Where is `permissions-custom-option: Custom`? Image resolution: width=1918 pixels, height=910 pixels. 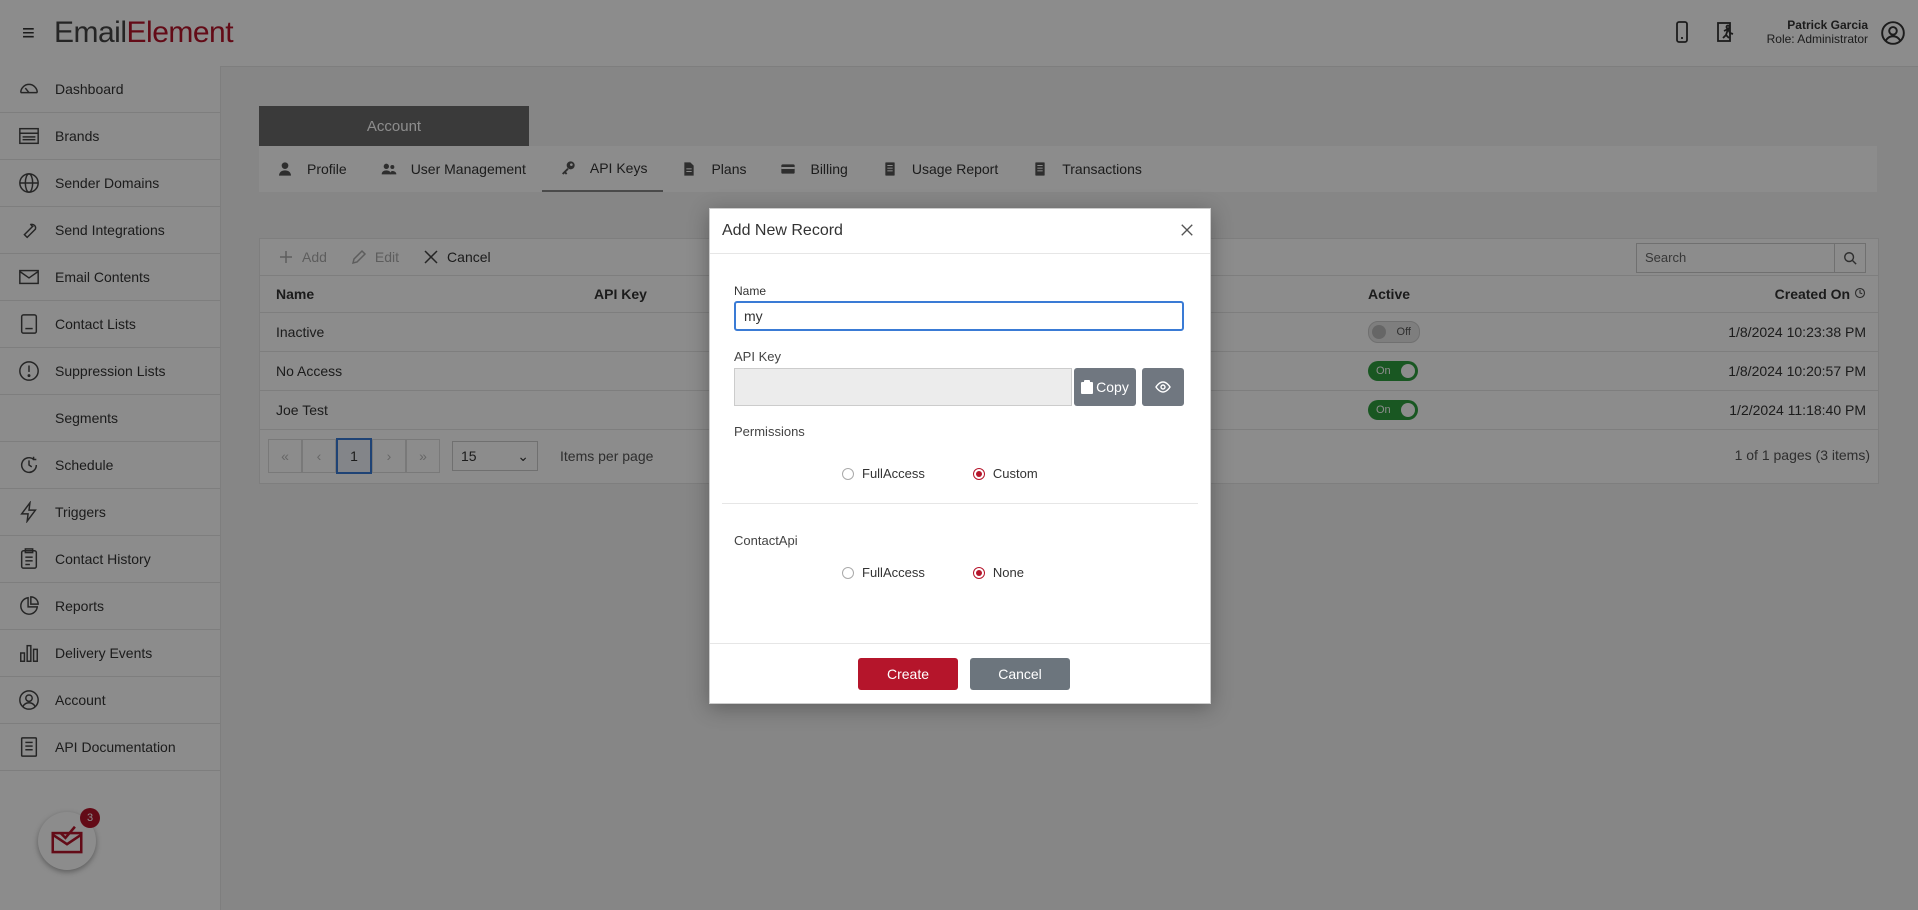
permissions-custom-option: Custom is located at coordinates (1005, 473).